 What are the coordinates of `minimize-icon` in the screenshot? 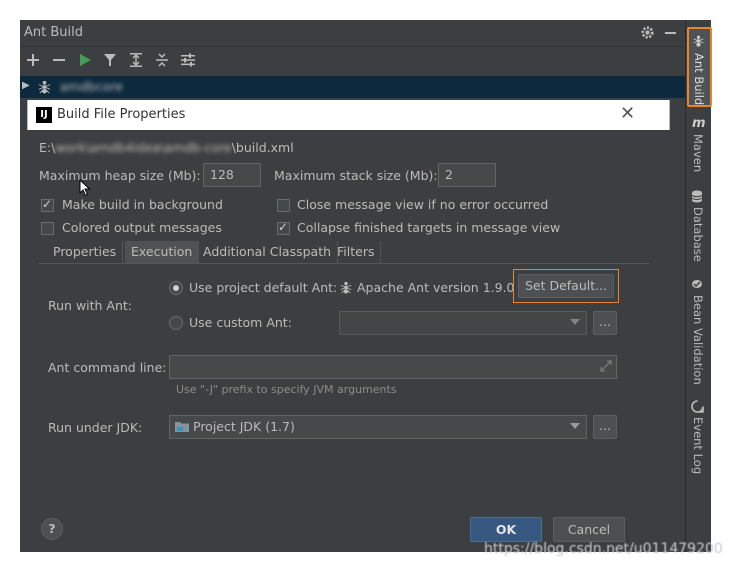 It's located at (670, 33).